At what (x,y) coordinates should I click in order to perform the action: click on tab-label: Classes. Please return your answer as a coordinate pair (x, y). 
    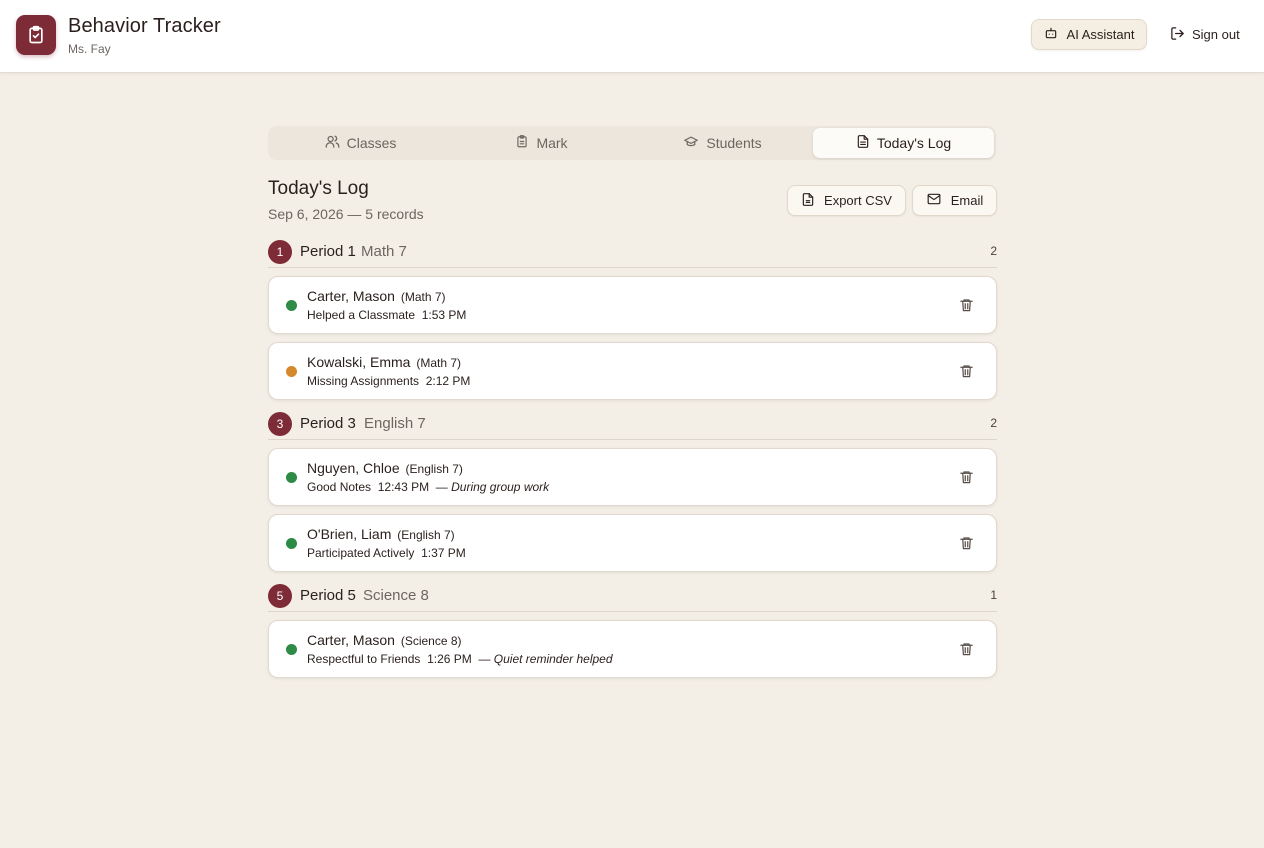
    Looking at the image, I should click on (371, 143).